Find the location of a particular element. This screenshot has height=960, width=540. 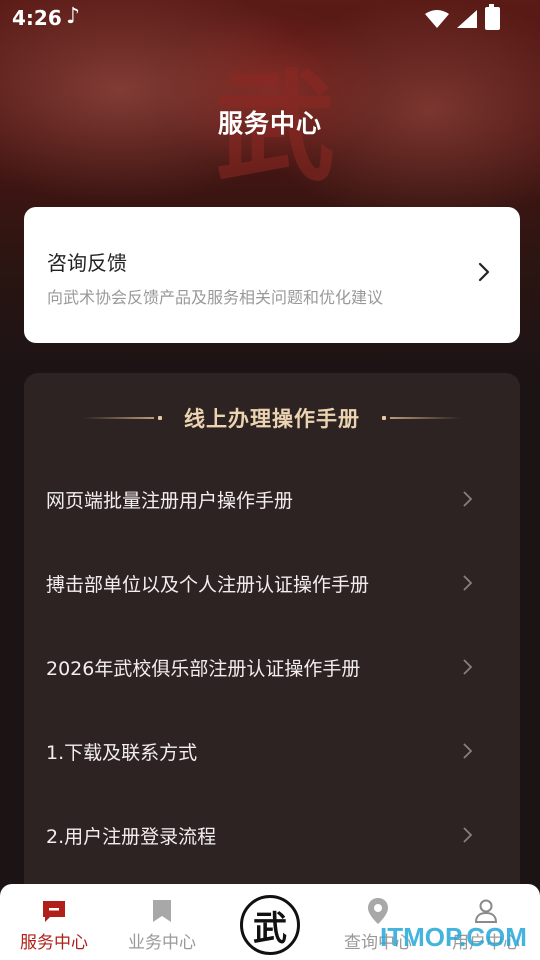

status-bar: 4:26 ♪ is located at coordinates (270, 18).